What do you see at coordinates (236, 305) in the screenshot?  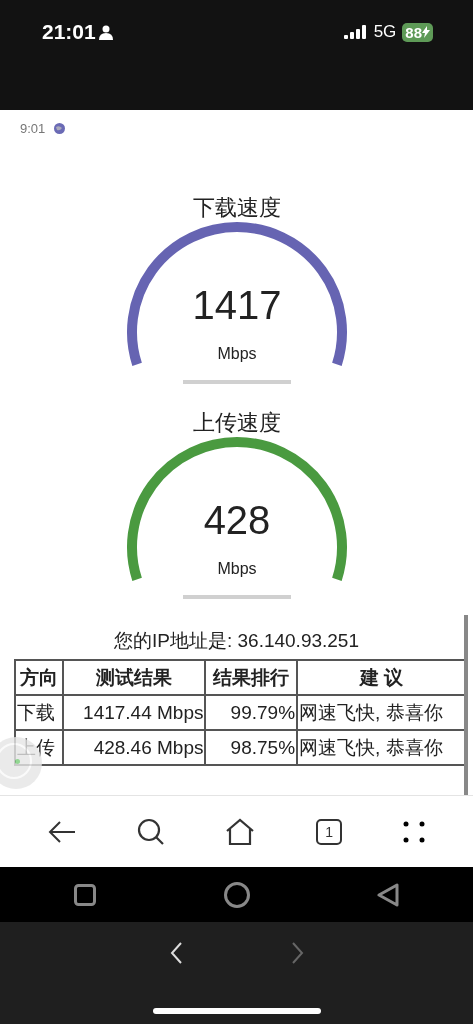 I see `speed-value: 1417` at bounding box center [236, 305].